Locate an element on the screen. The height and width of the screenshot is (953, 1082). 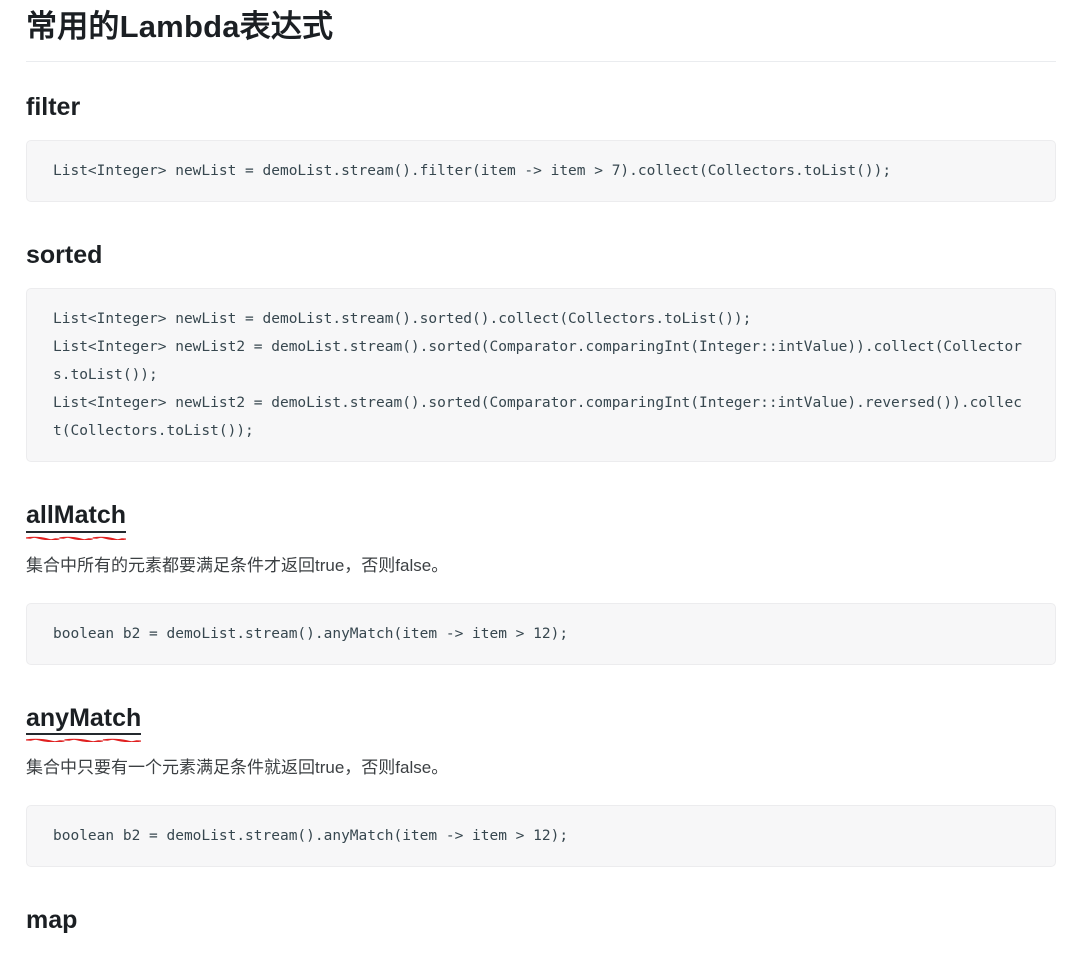
section-description: 集合中所有的元素都要满足条件才返回true，否则false。 is located at coordinates (237, 565).